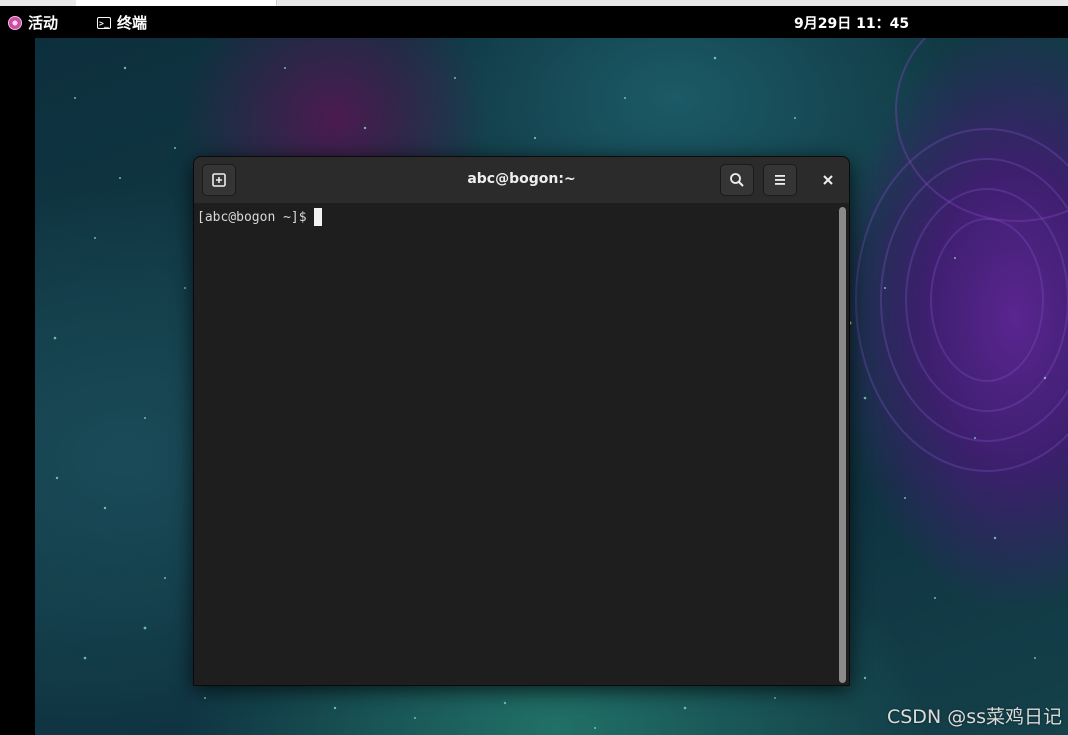  I want to click on left-dark-edge, so click(17, 386).